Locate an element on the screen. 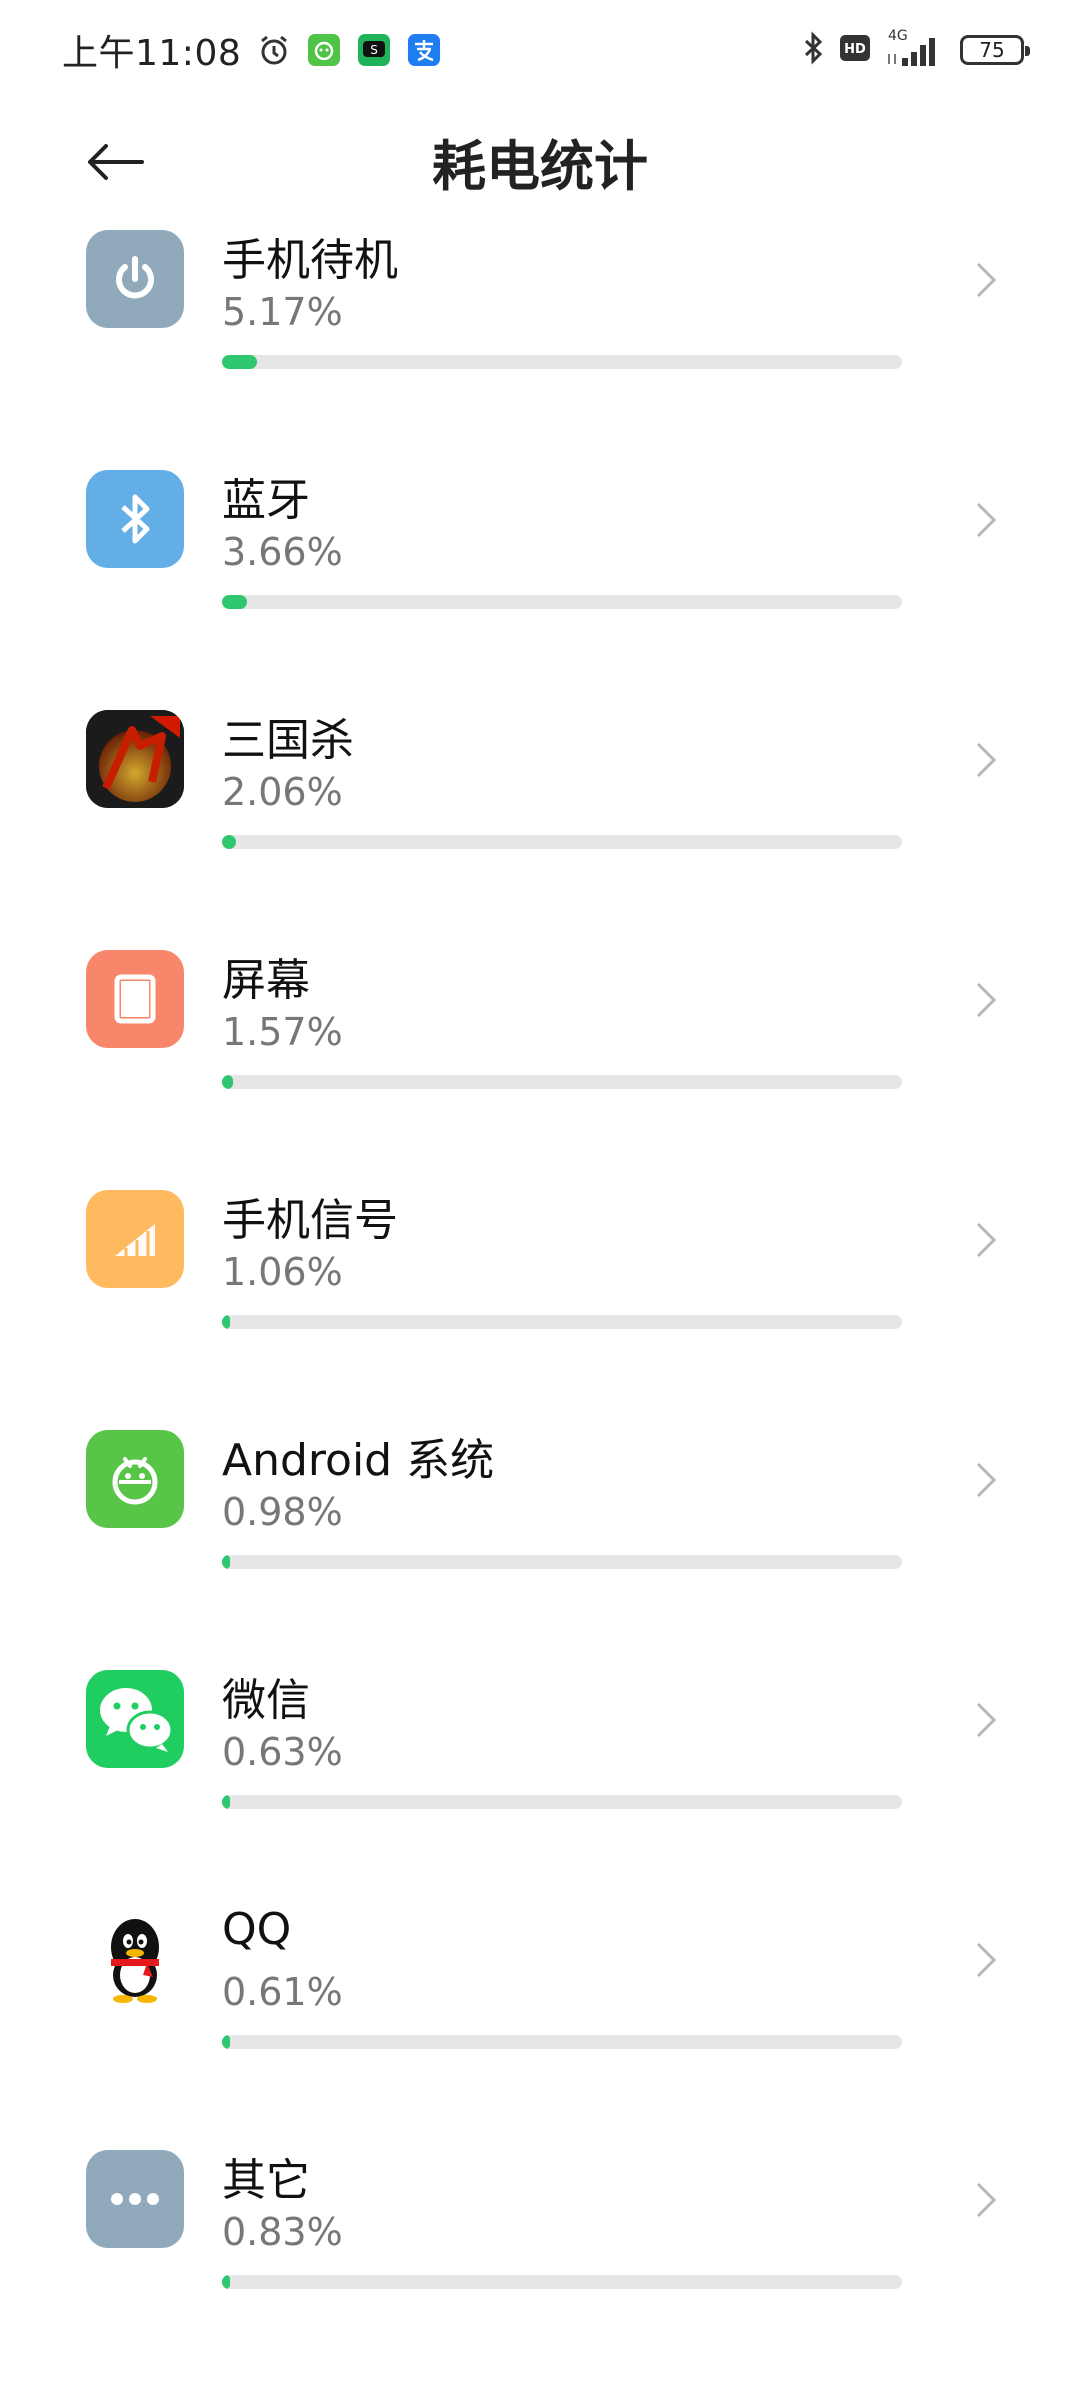  item-name: Android 系统 is located at coordinates (358, 1460).